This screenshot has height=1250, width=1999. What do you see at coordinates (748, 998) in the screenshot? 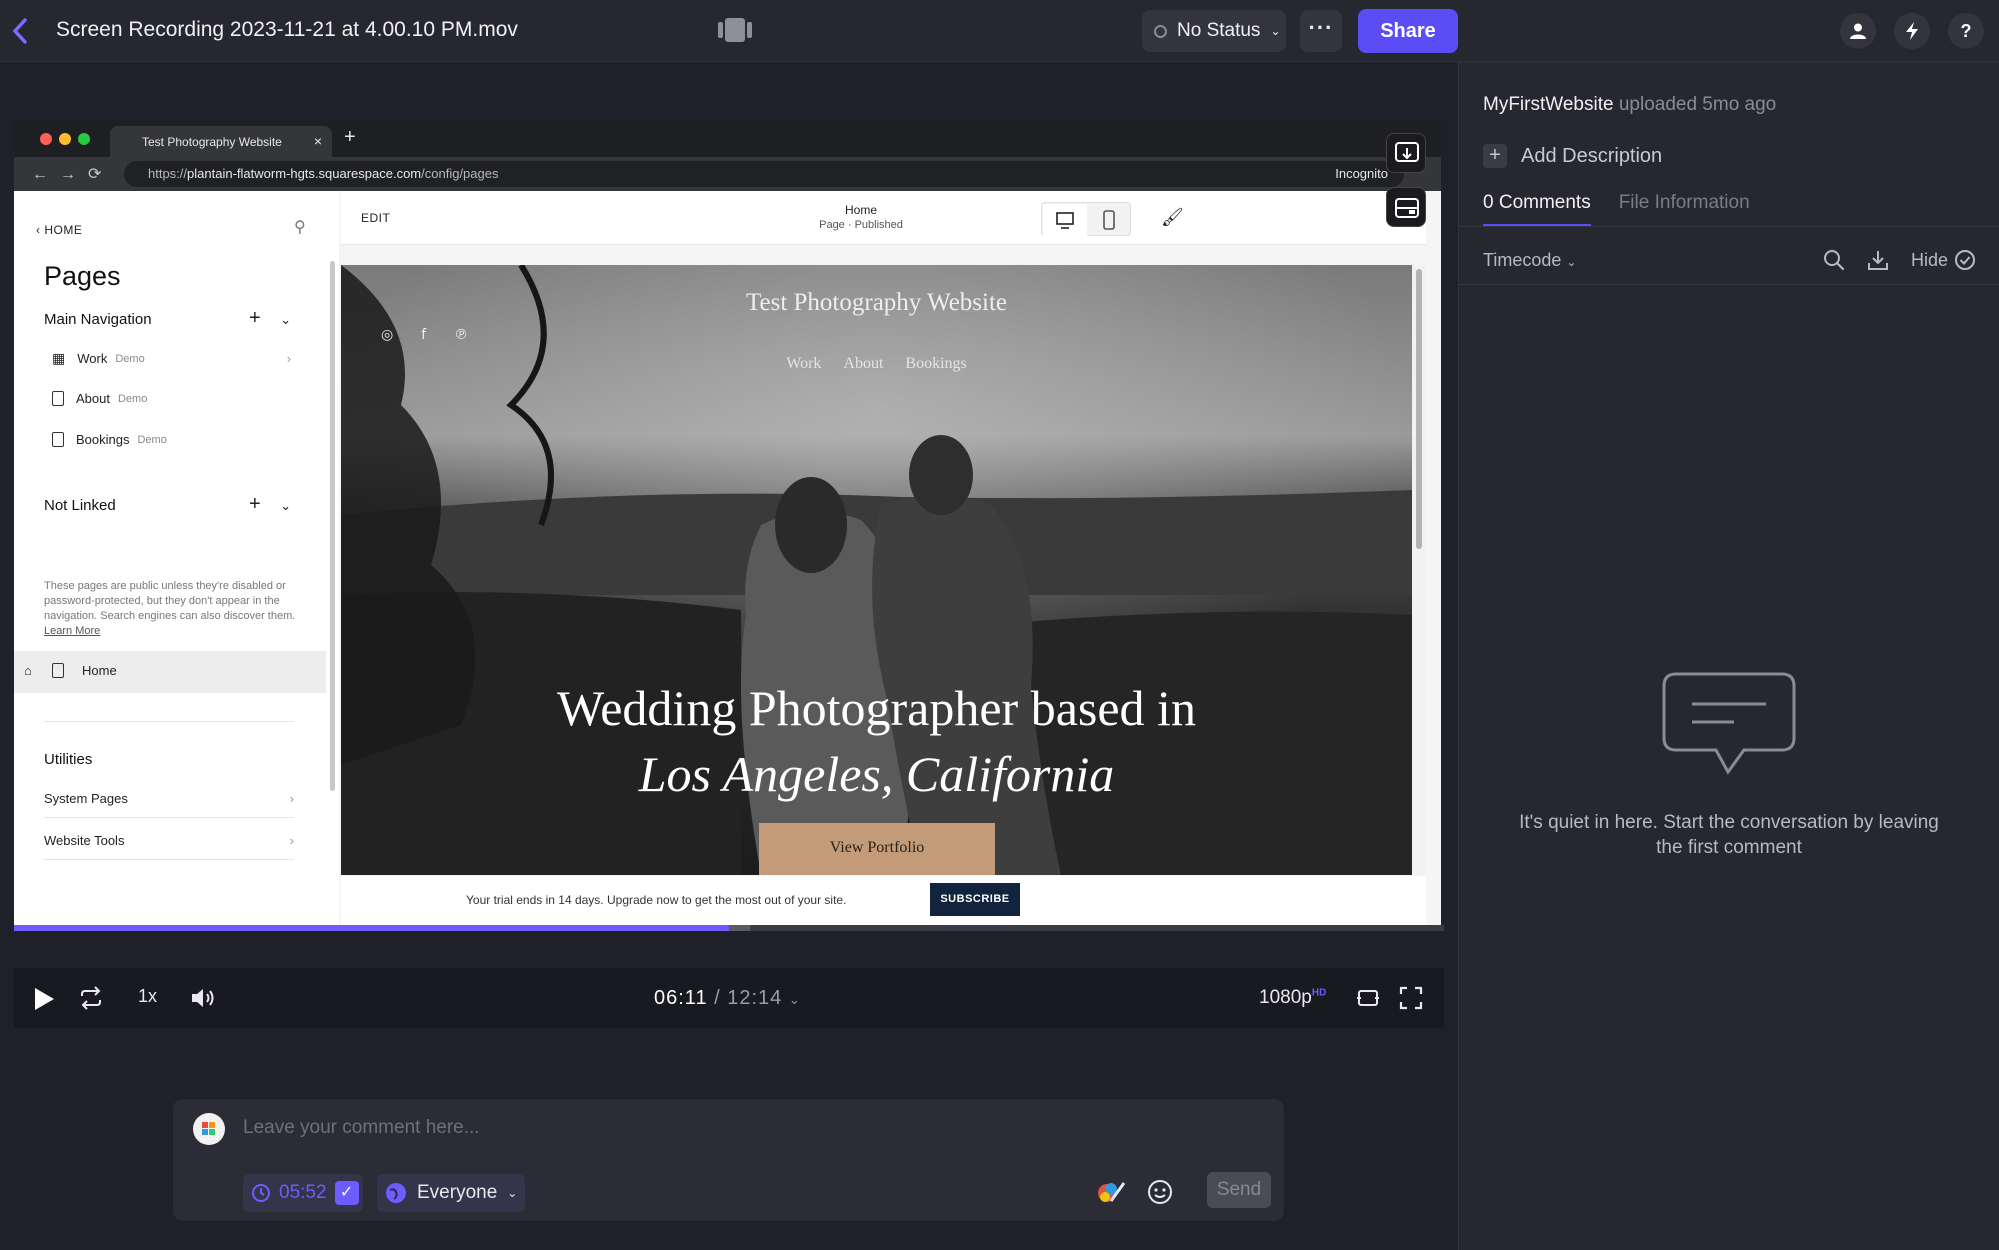
I see `total-time: / 12:14` at bounding box center [748, 998].